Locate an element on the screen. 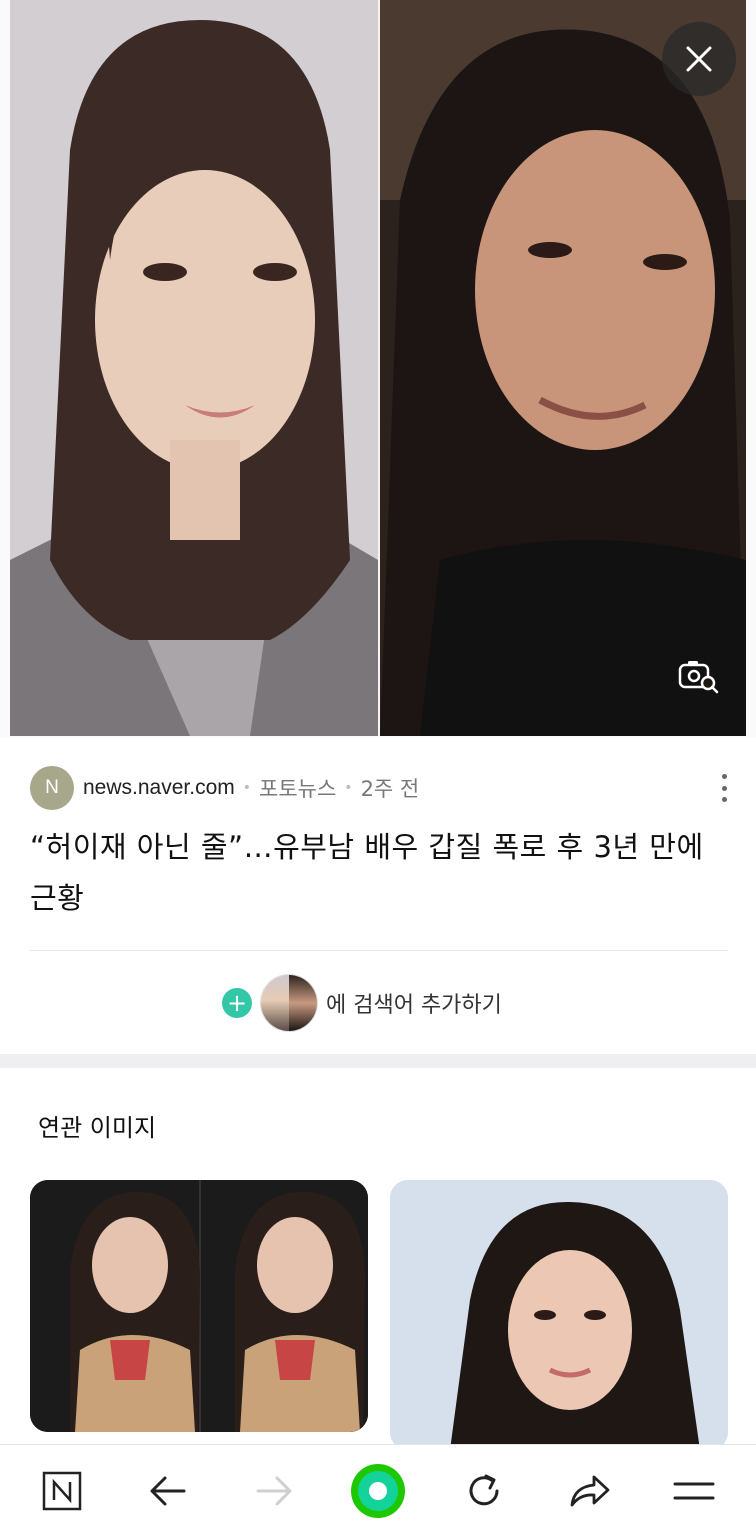 This screenshot has width=756, height=1536. naver-home-icon is located at coordinates (62, 1491).